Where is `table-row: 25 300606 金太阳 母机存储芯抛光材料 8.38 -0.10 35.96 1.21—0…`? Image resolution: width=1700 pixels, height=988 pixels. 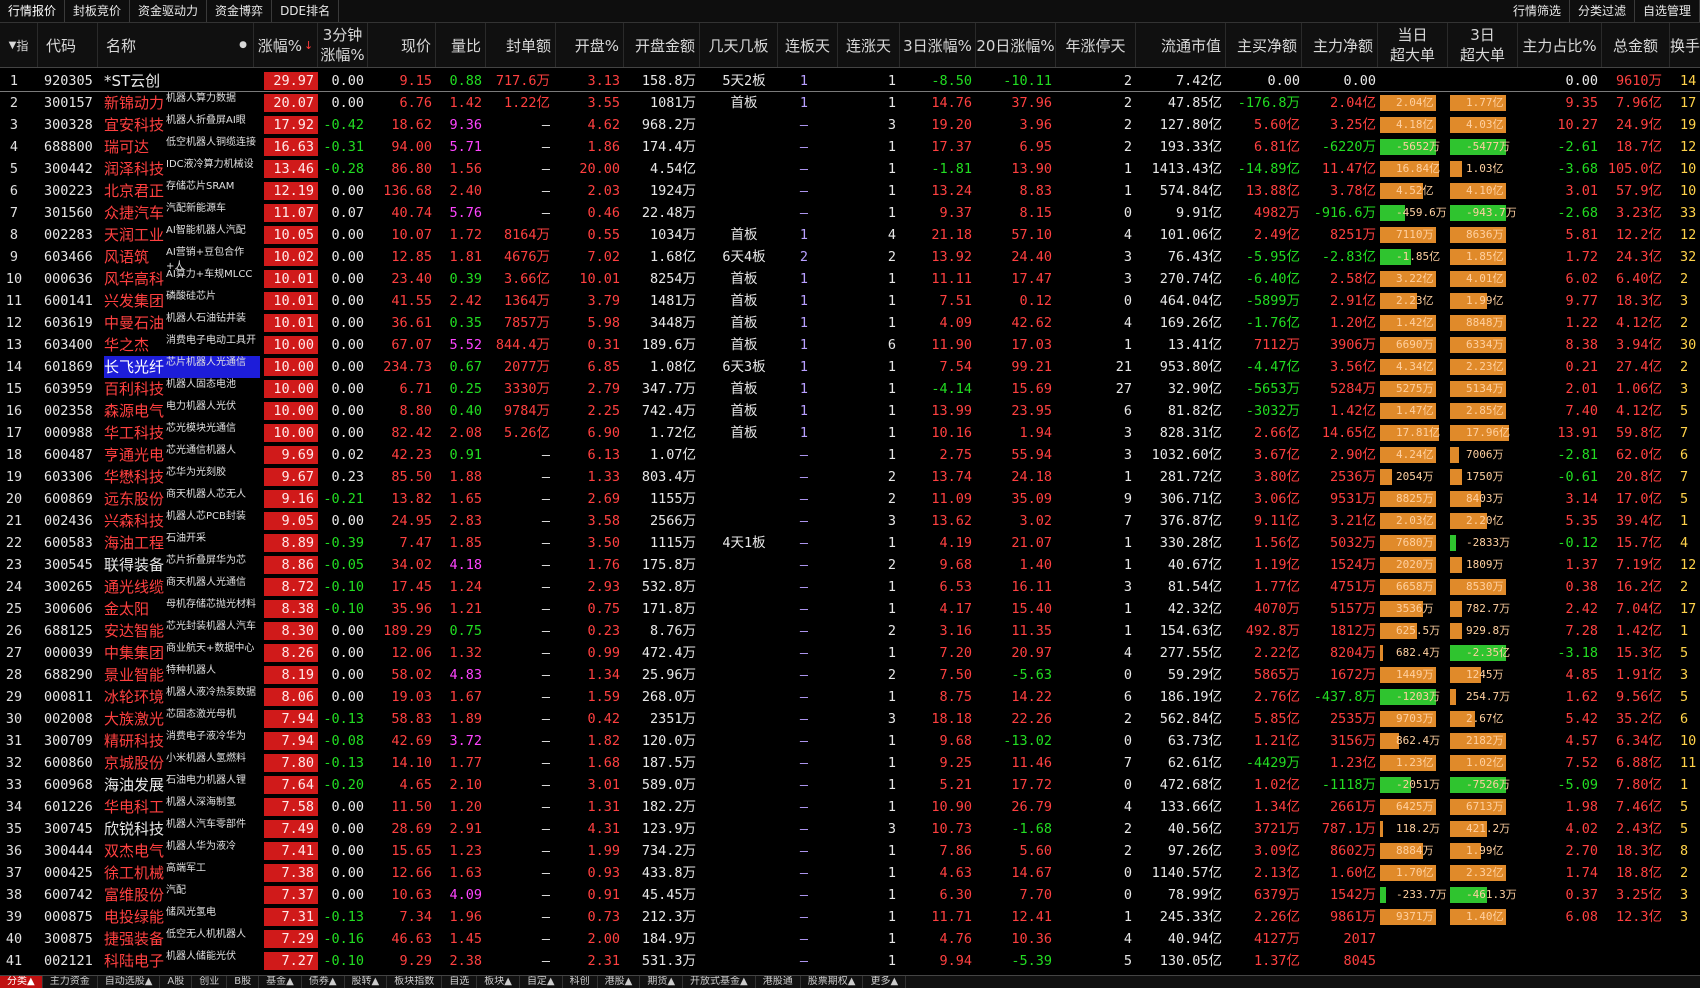
table-row: 25 300606 金太阳 母机存储芯抛光材料 8.38 -0.10 35.96 1.21—0… is located at coordinates (850, 609).